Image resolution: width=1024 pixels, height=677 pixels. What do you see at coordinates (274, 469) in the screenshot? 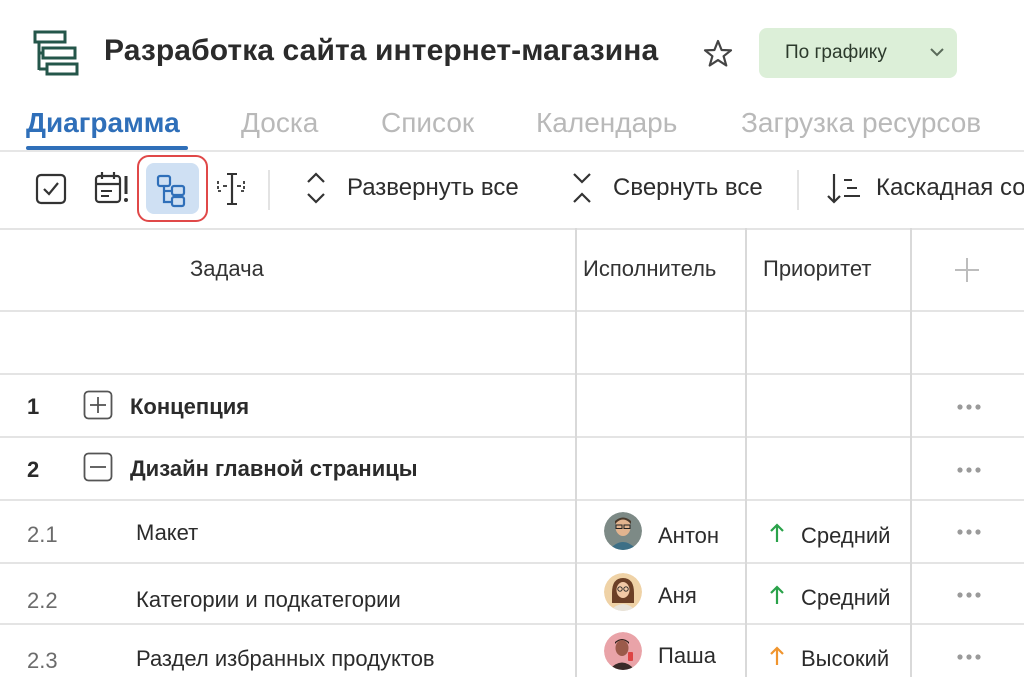
I see `task-name: Дизайн главной страницы` at bounding box center [274, 469].